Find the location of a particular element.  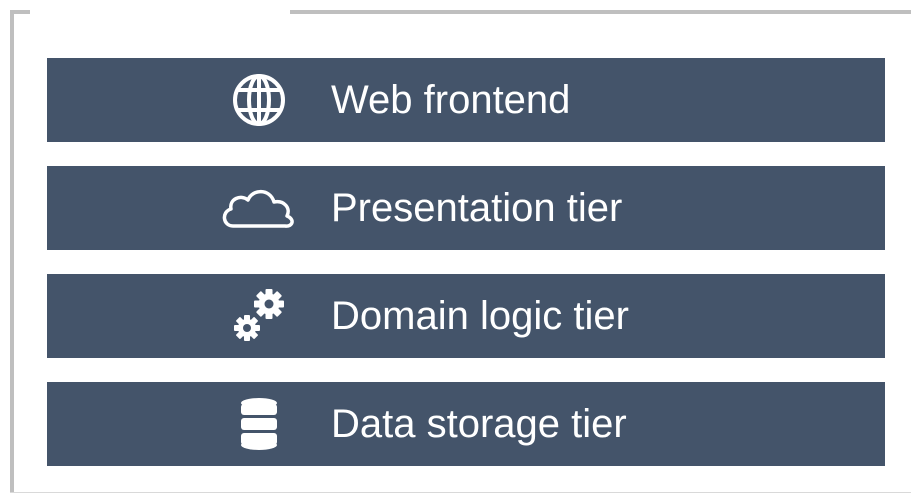

globe-icon is located at coordinates (259, 100).